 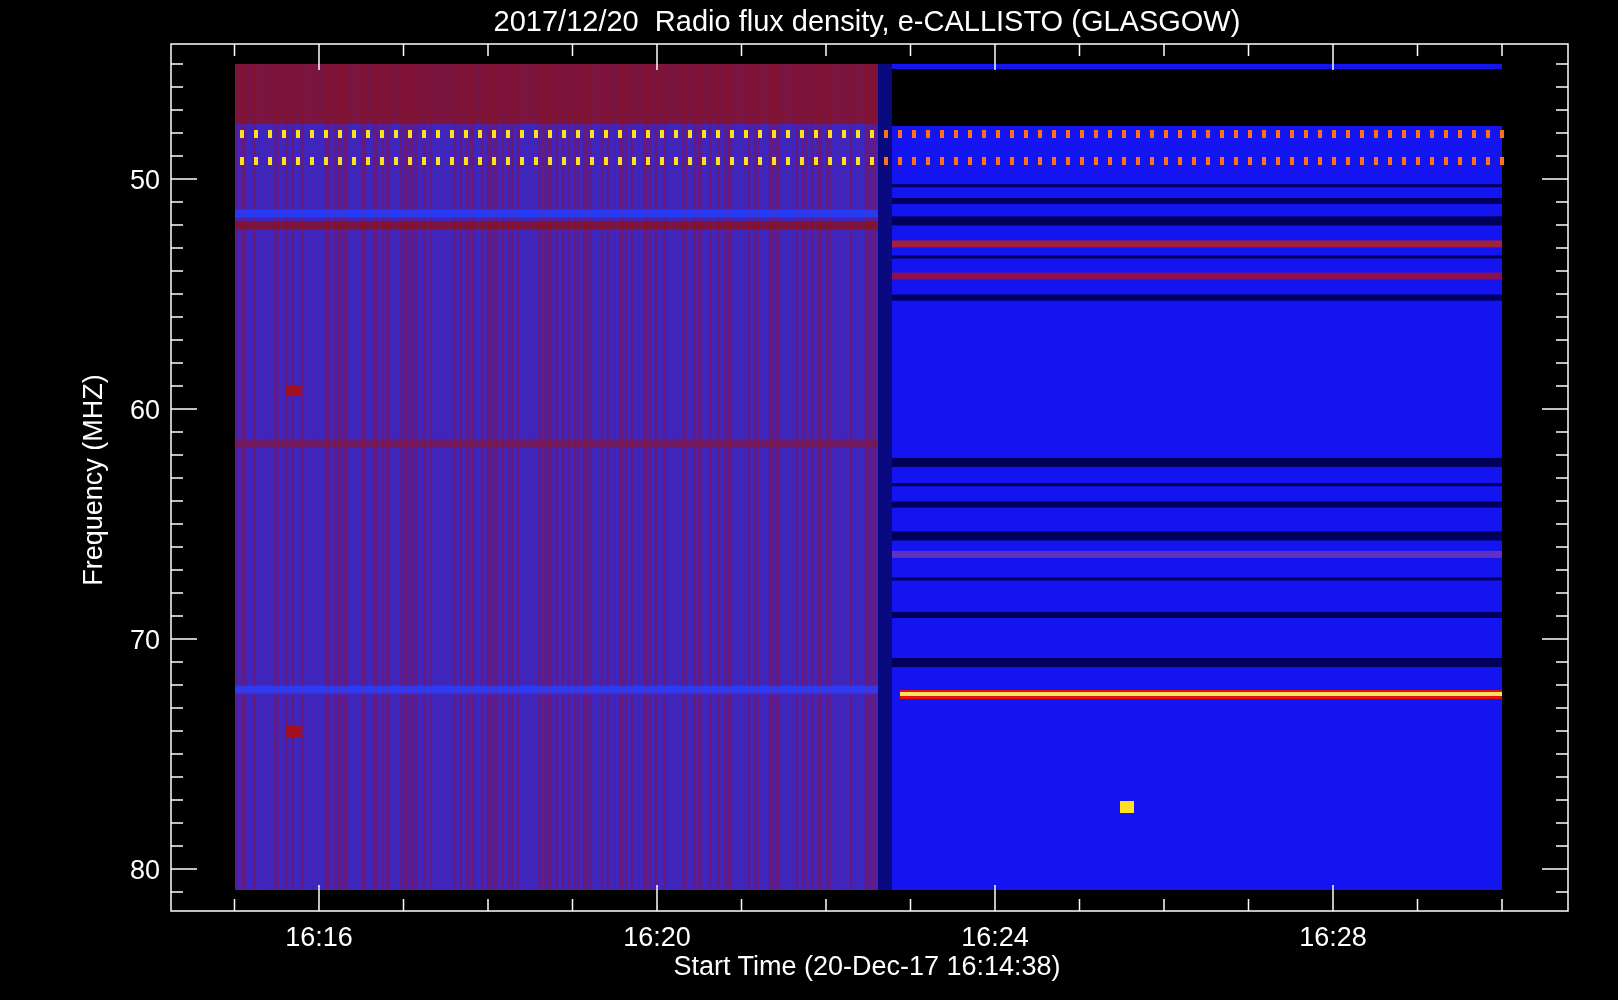 I want to click on x-tick-label: 16:28, so click(x=1333, y=937).